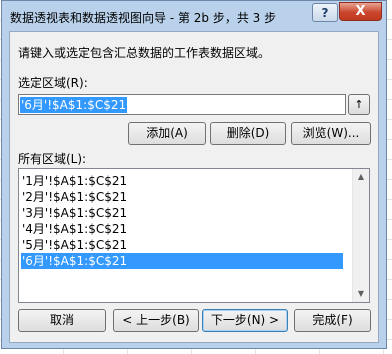 Image resolution: width=392 pixels, height=354 pixels. I want to click on delete-button: 删除(D), so click(248, 133).